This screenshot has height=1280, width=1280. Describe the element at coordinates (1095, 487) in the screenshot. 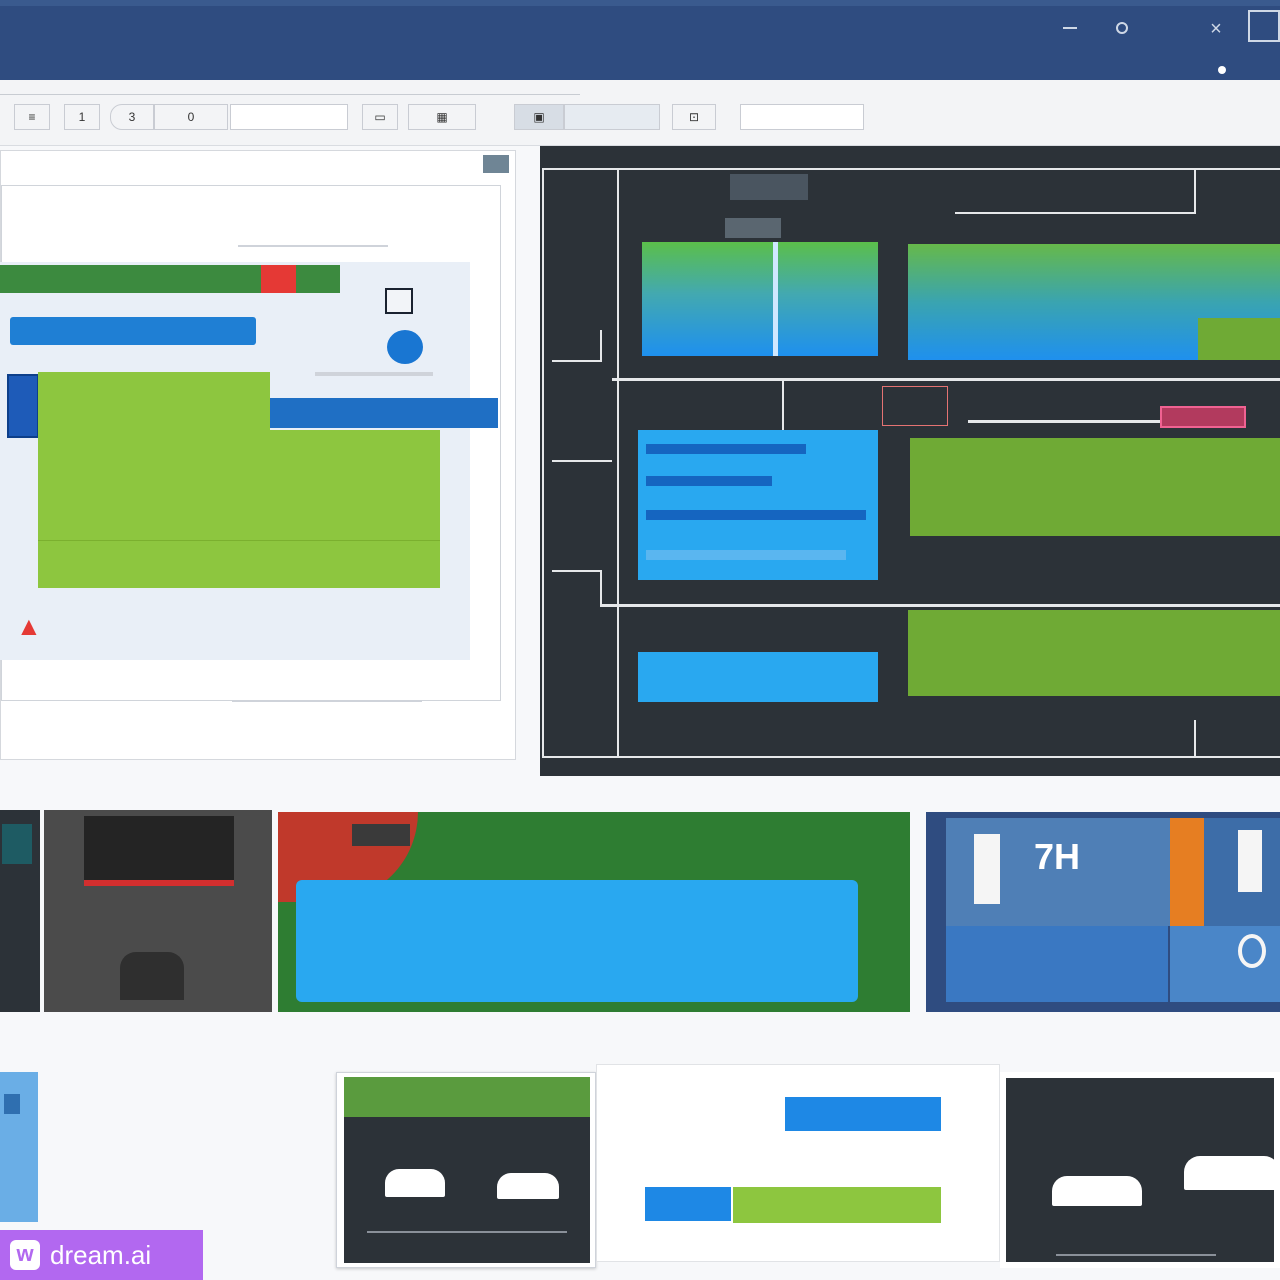

I see `big-green-block` at that location.